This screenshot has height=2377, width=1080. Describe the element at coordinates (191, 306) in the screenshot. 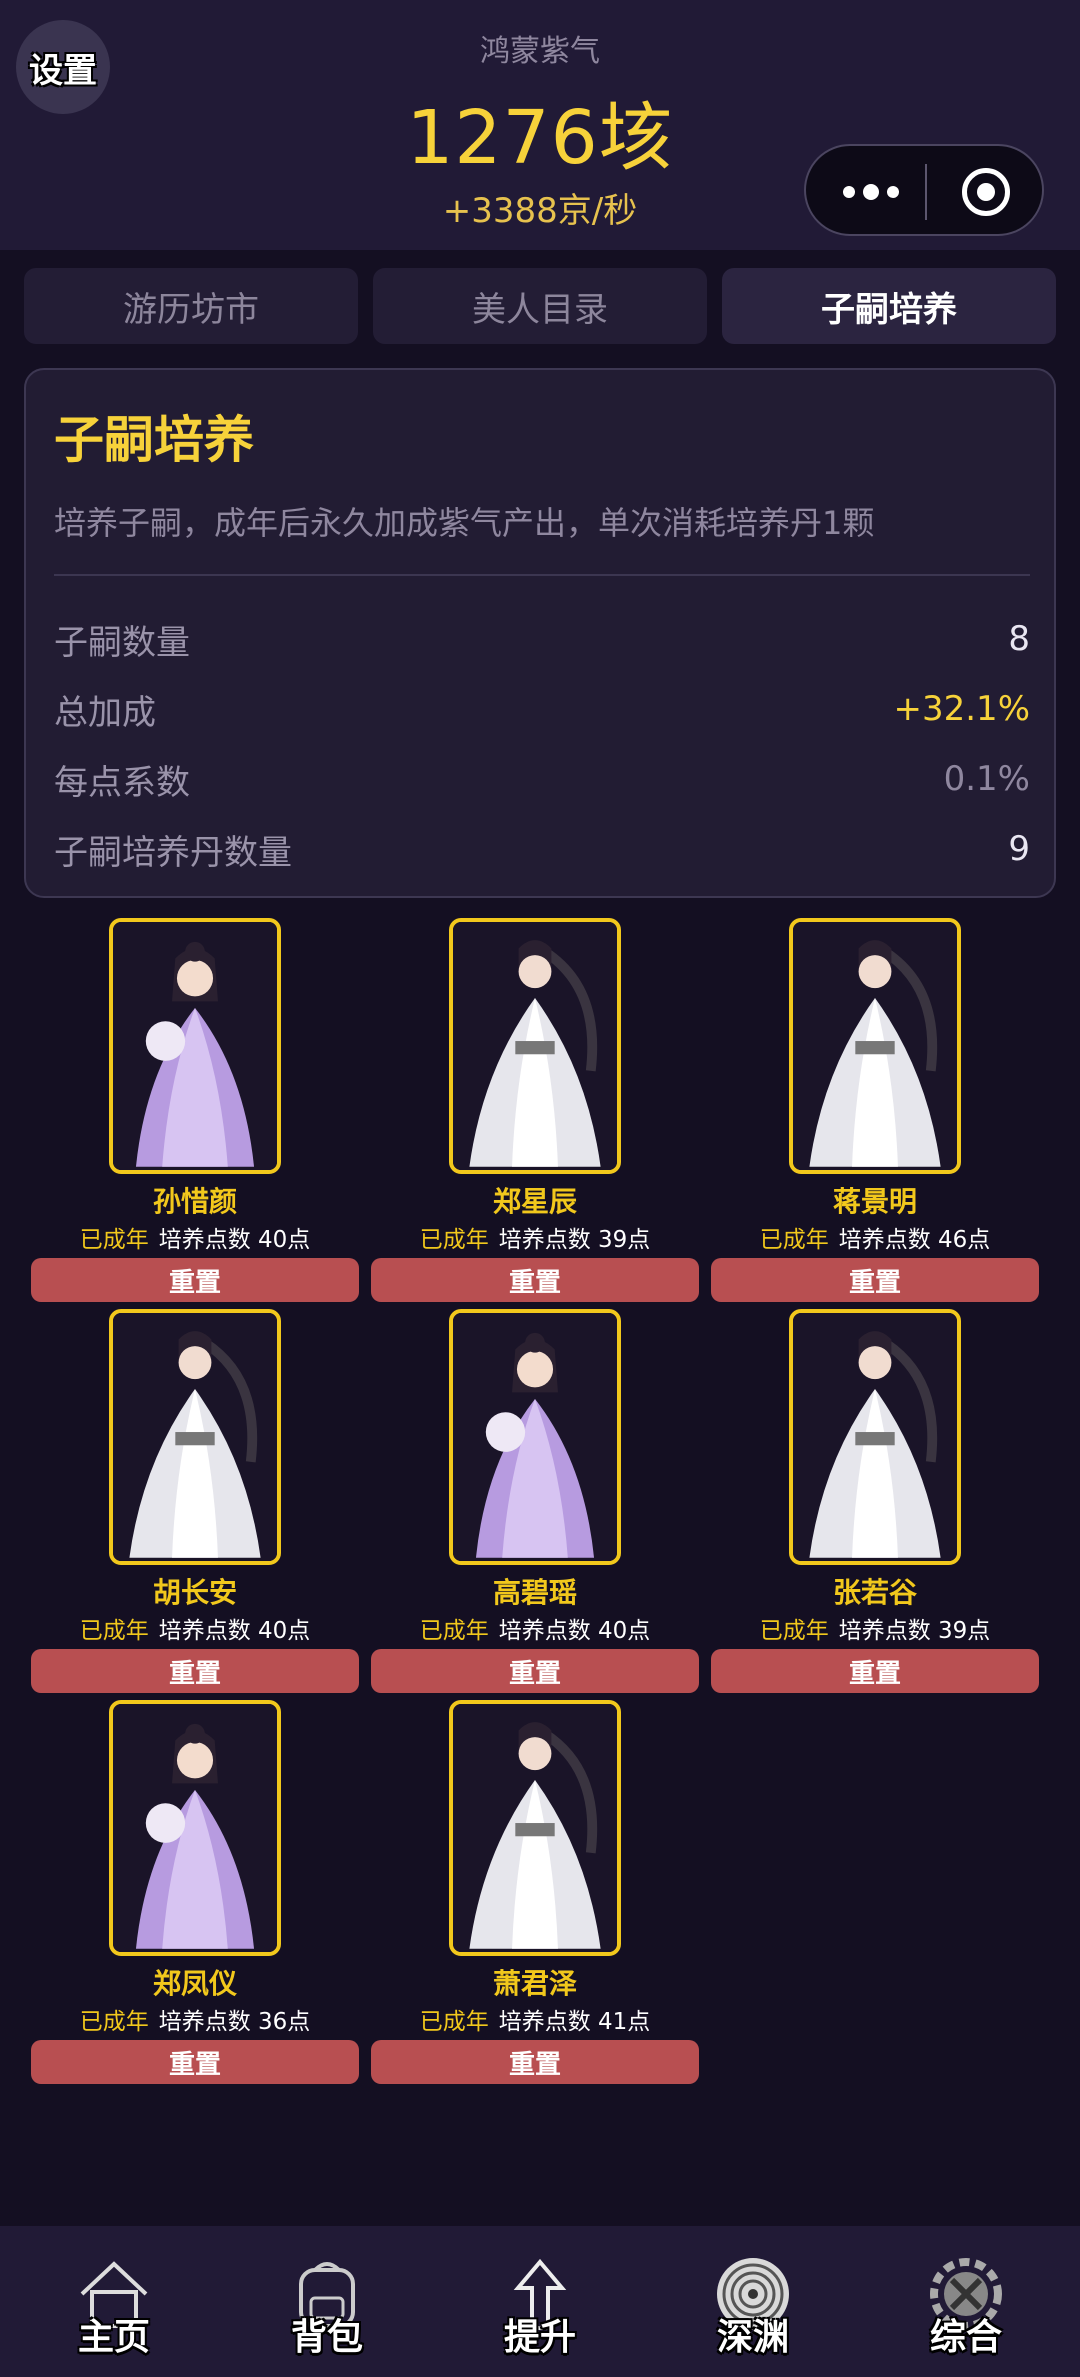

I see `tab-market: 游历坊市` at that location.